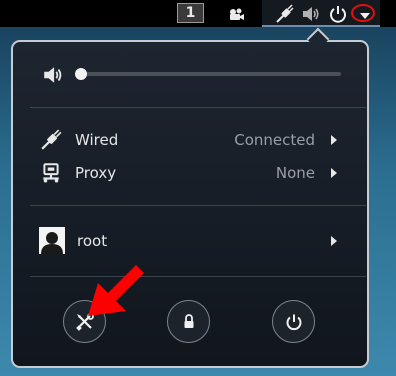  What do you see at coordinates (52, 243) in the screenshot?
I see `user-silhouette-icon` at bounding box center [52, 243].